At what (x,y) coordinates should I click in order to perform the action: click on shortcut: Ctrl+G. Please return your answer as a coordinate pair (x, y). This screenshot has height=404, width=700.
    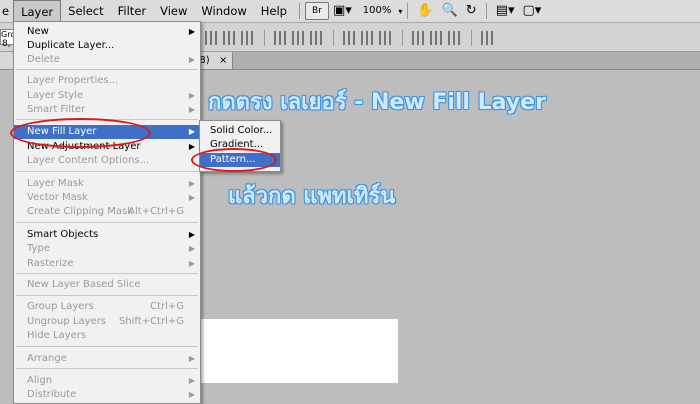
    Looking at the image, I should click on (167, 306).